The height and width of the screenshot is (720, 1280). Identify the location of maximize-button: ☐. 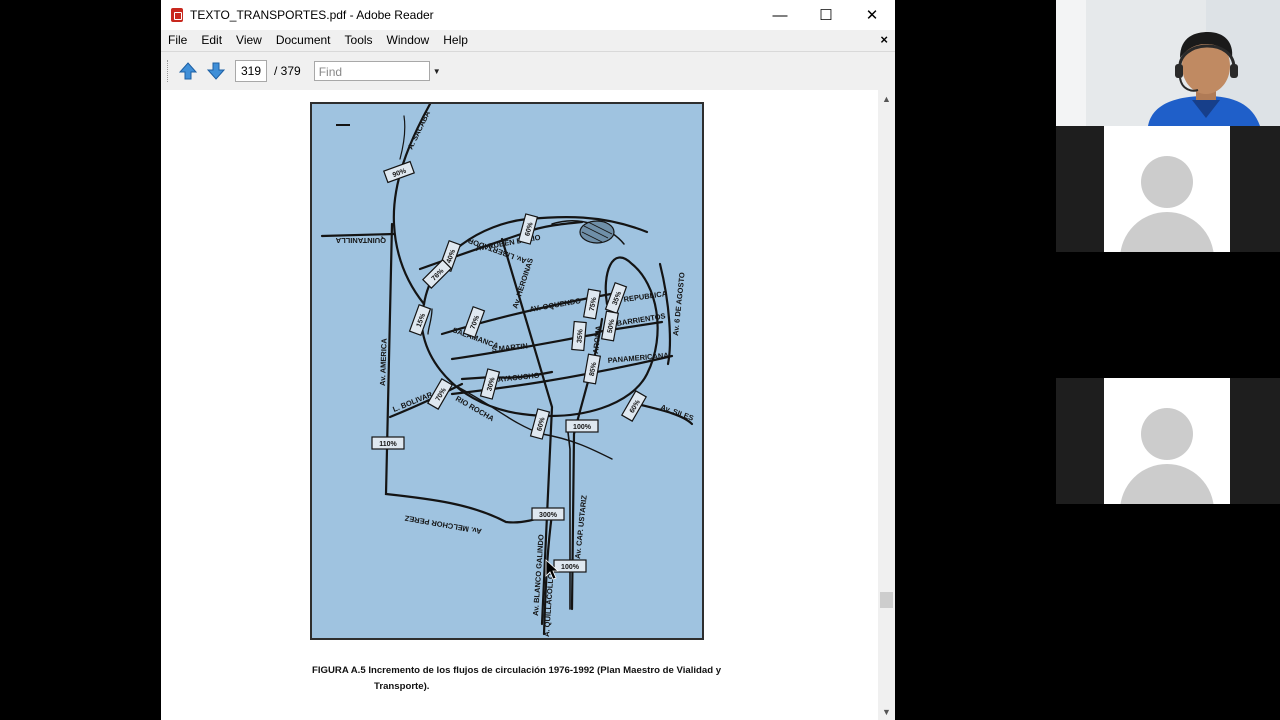
(826, 15).